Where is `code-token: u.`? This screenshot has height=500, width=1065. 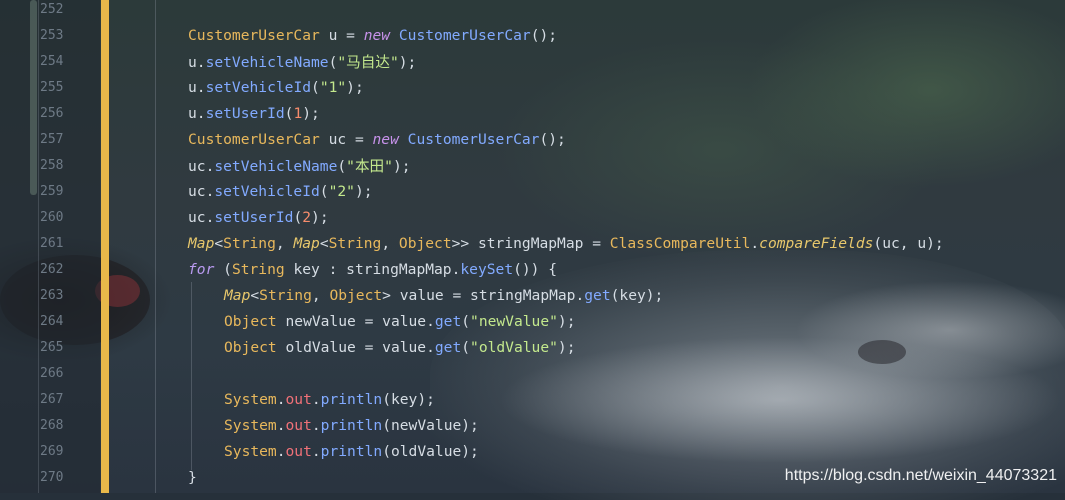
code-token: u. is located at coordinates (197, 113).